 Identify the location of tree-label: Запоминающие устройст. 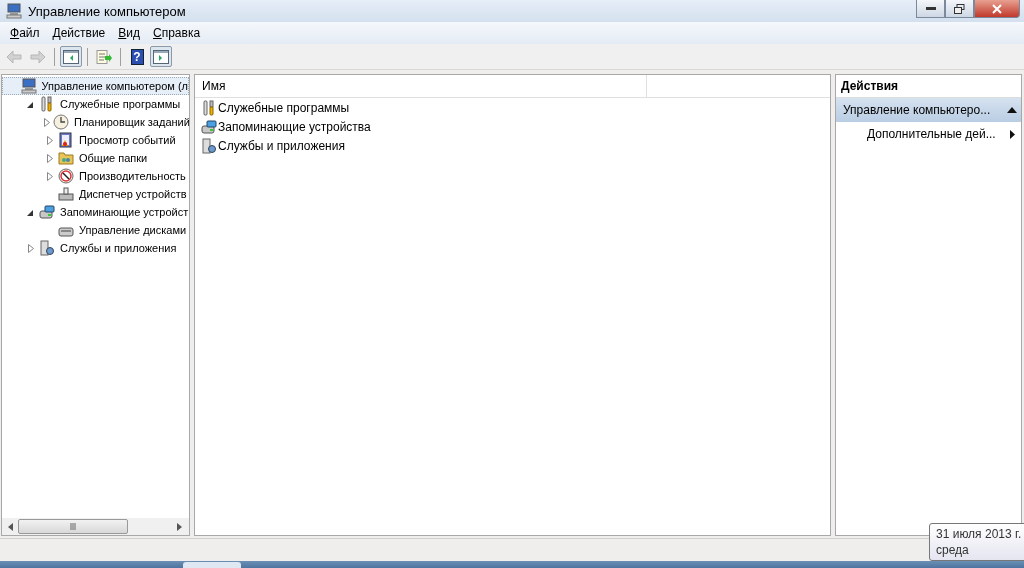
(124, 212).